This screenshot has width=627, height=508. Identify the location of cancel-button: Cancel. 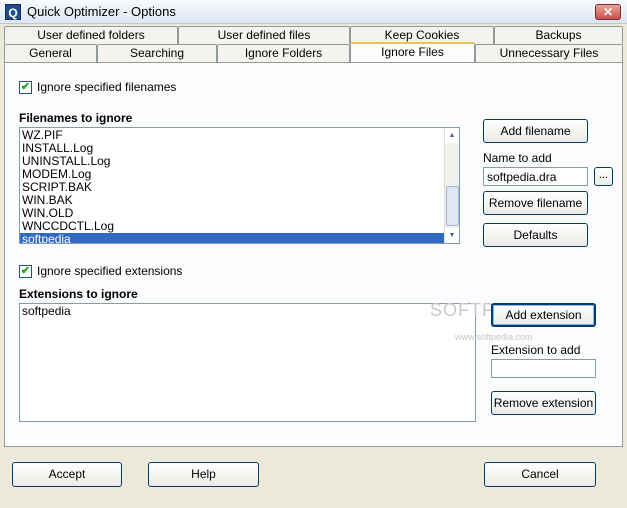
(540, 474).